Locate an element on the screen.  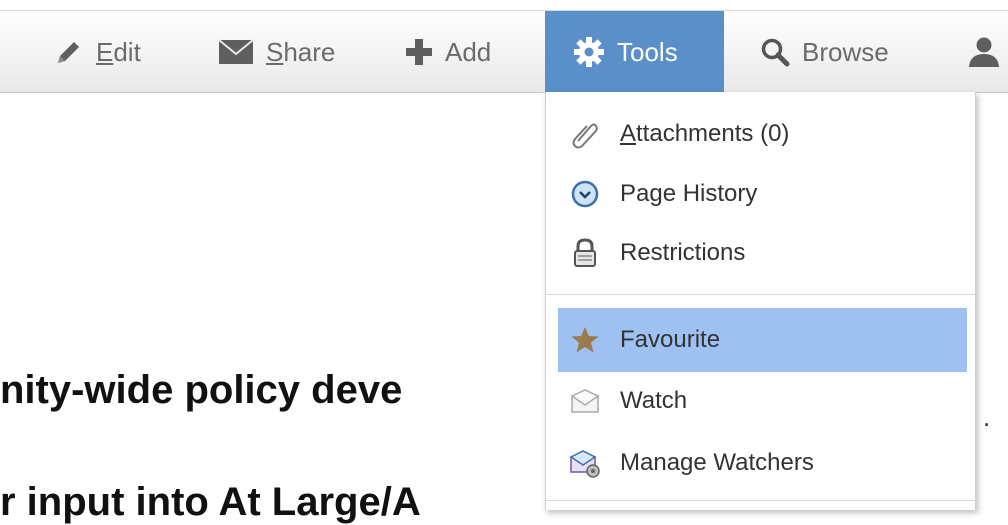
pencil-icon is located at coordinates (69, 52).